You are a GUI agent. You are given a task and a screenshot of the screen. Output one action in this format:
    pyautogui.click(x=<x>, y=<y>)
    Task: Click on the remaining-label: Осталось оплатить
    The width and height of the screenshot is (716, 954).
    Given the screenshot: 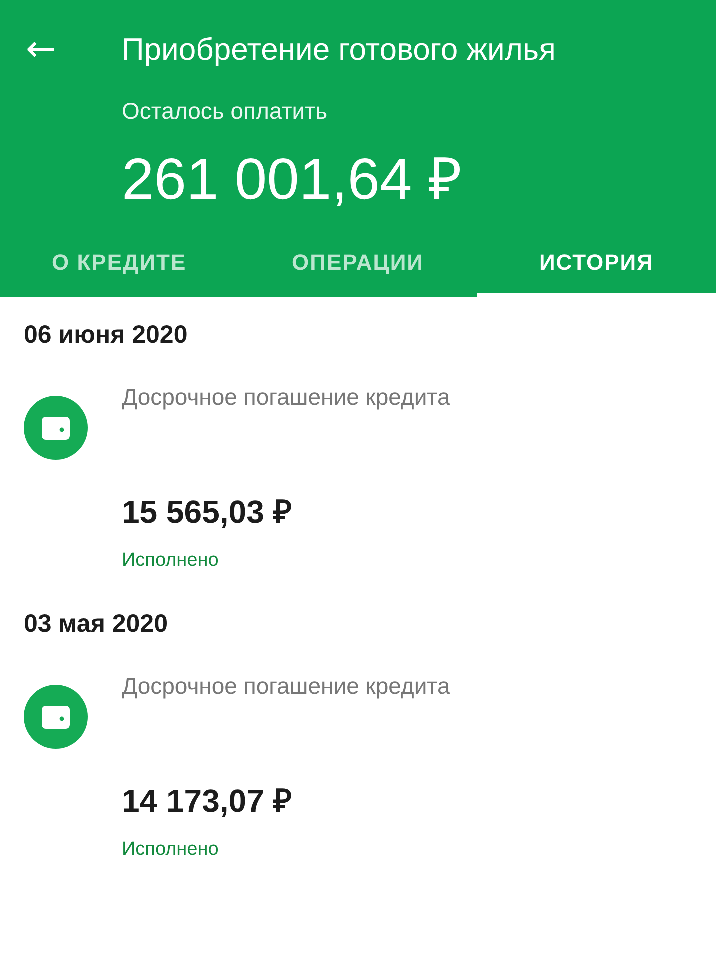 What is the action you would take?
    pyautogui.click(x=225, y=111)
    